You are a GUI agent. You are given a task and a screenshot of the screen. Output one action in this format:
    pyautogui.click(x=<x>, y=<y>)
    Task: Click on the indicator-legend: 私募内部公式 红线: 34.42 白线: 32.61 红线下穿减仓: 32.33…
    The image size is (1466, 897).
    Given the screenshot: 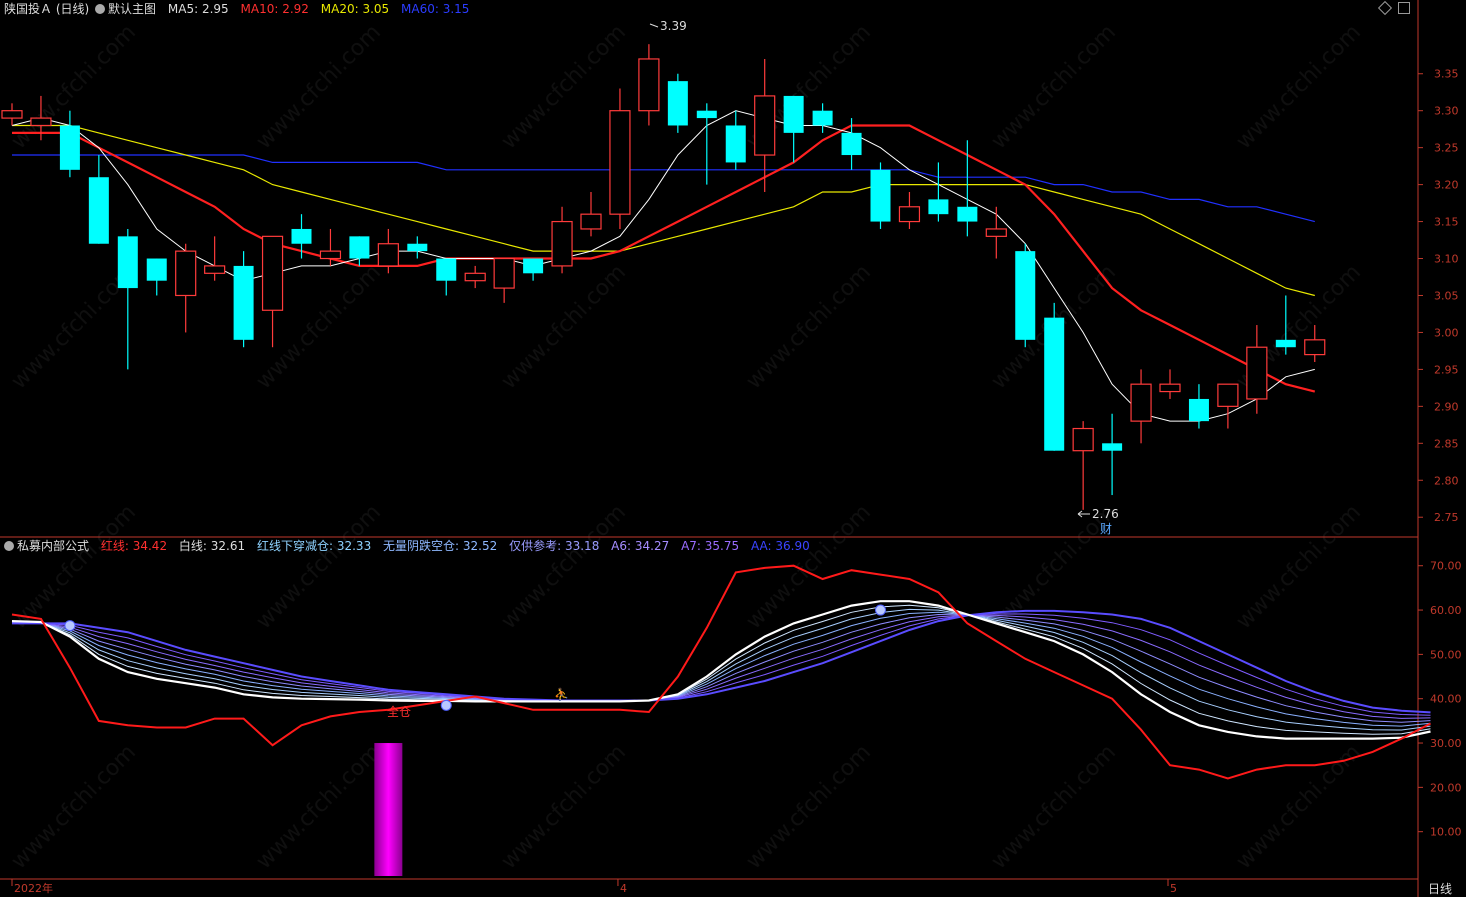 What is the action you would take?
    pyautogui.click(x=411, y=546)
    